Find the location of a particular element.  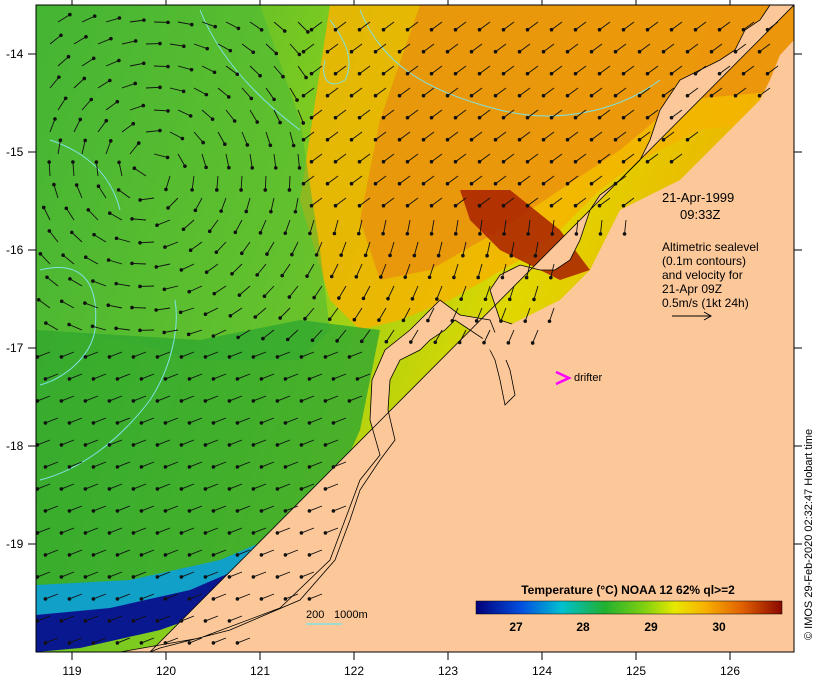

velocity-arrow is located at coordinates (139, 263).